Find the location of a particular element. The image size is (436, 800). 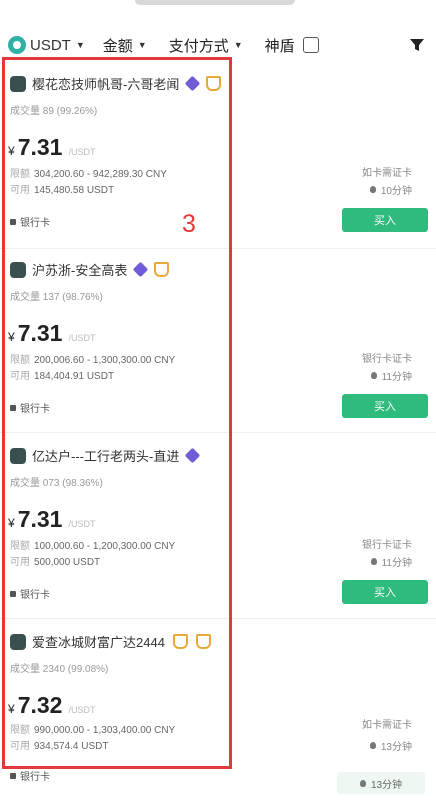

coin-label: USDT is located at coordinates (50, 45).